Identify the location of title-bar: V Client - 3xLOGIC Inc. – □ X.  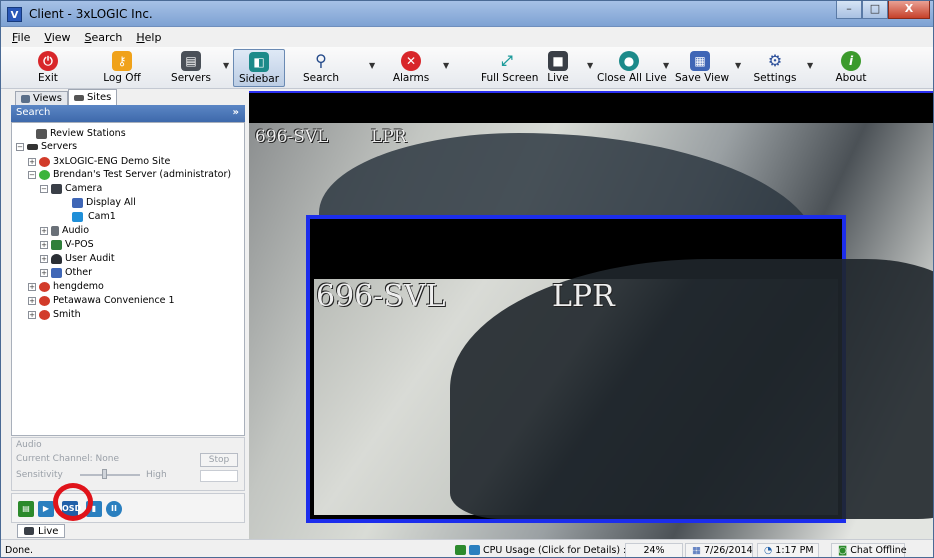
(467, 14).